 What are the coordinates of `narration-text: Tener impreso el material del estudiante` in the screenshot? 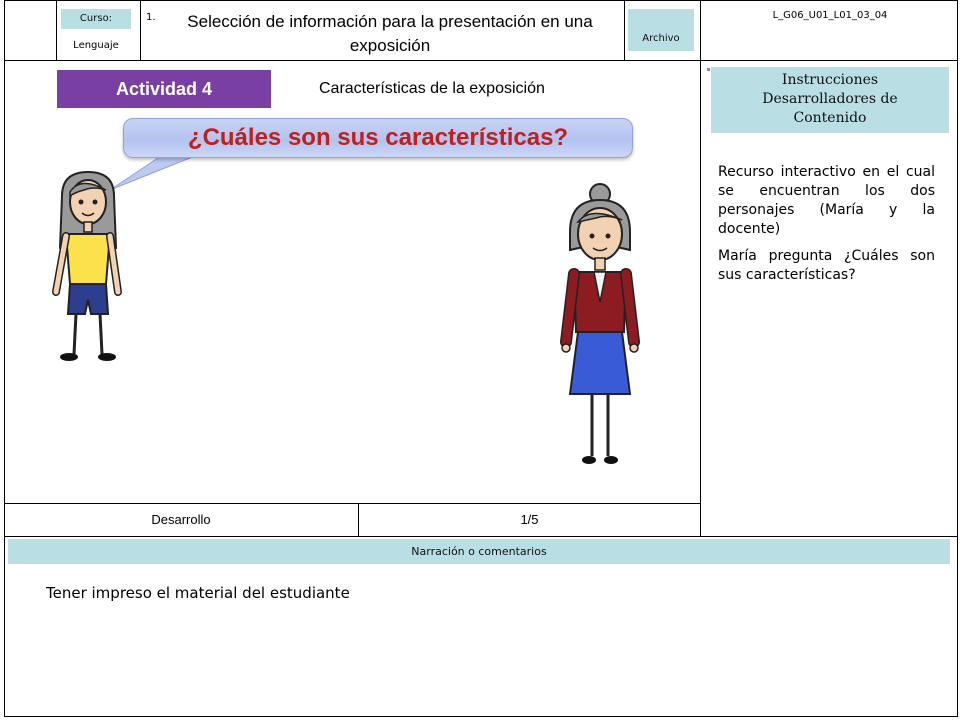 It's located at (198, 593).